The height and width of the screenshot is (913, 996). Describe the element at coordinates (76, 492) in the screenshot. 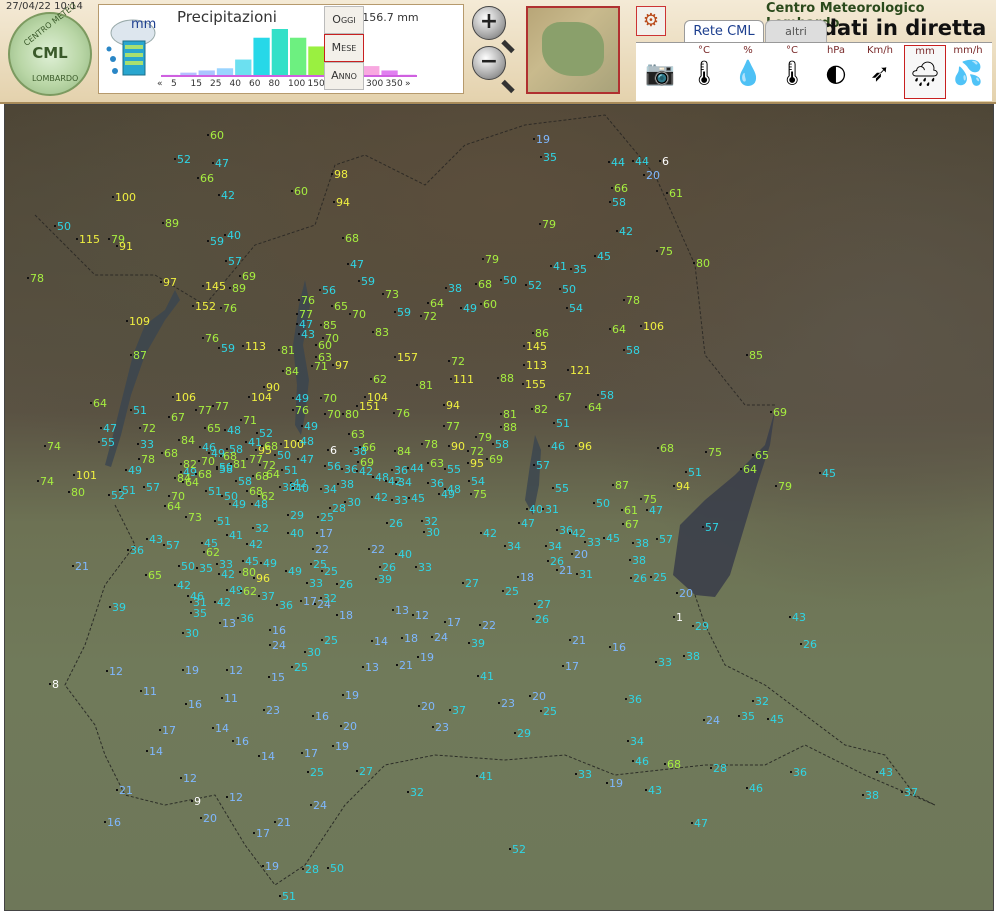

I see `station-value: 80` at that location.